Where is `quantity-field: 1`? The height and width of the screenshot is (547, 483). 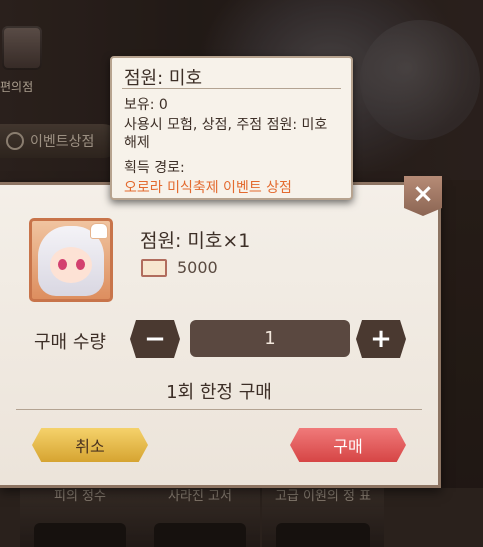
quantity-field: 1 is located at coordinates (270, 338).